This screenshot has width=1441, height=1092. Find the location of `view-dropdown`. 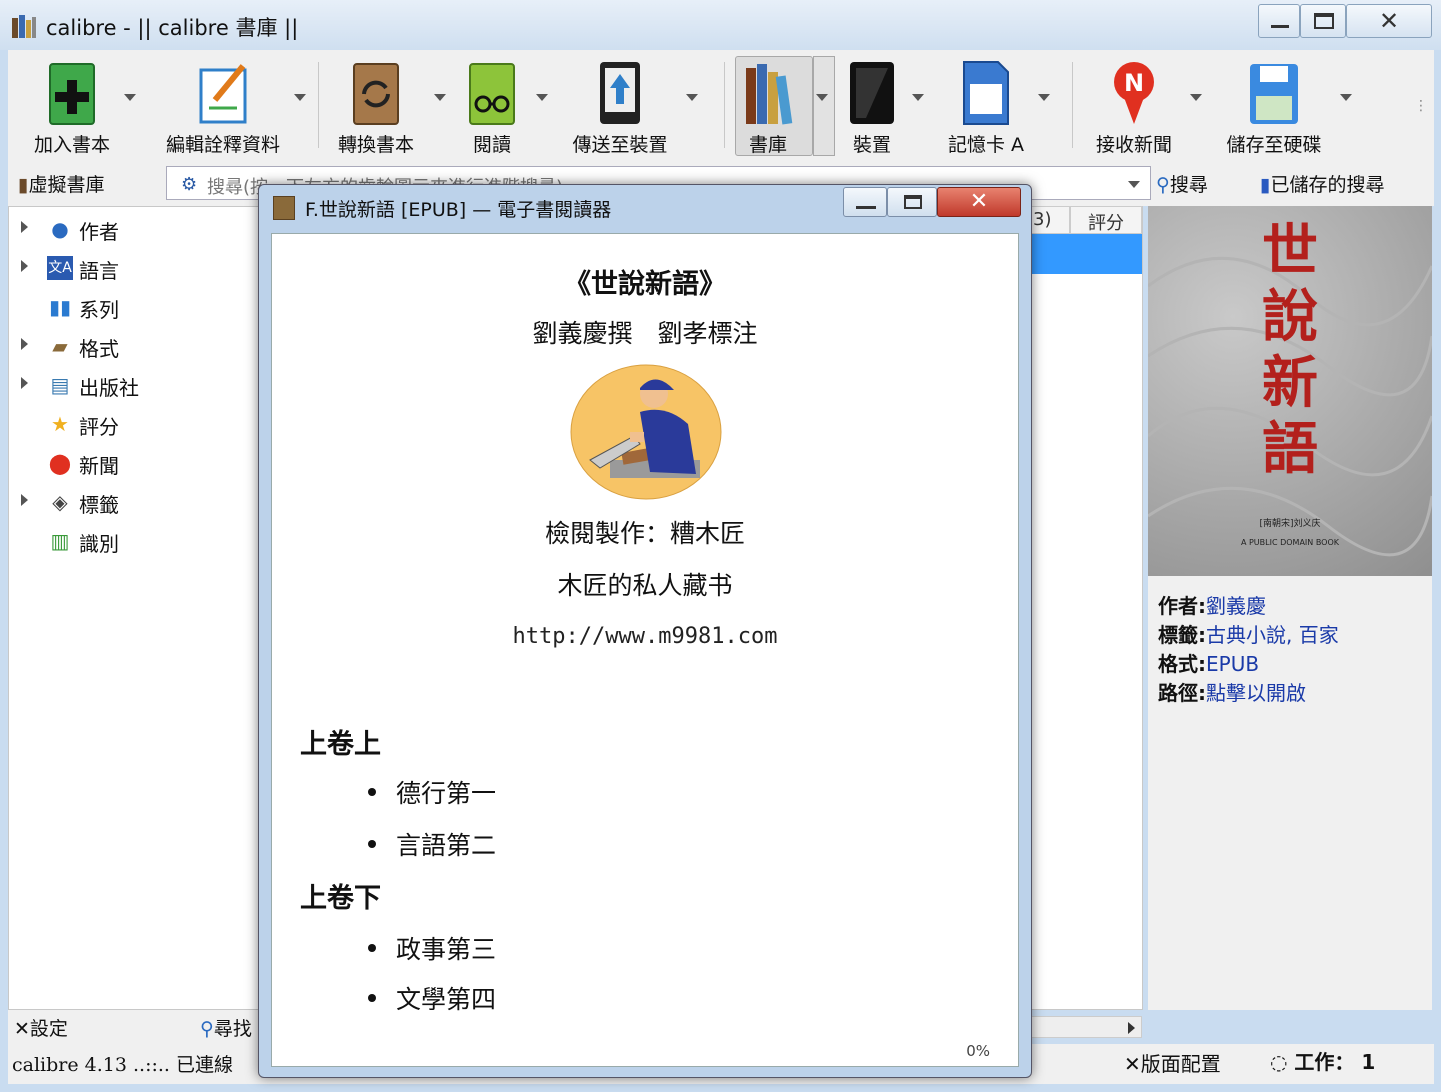

view-dropdown is located at coordinates (542, 97).